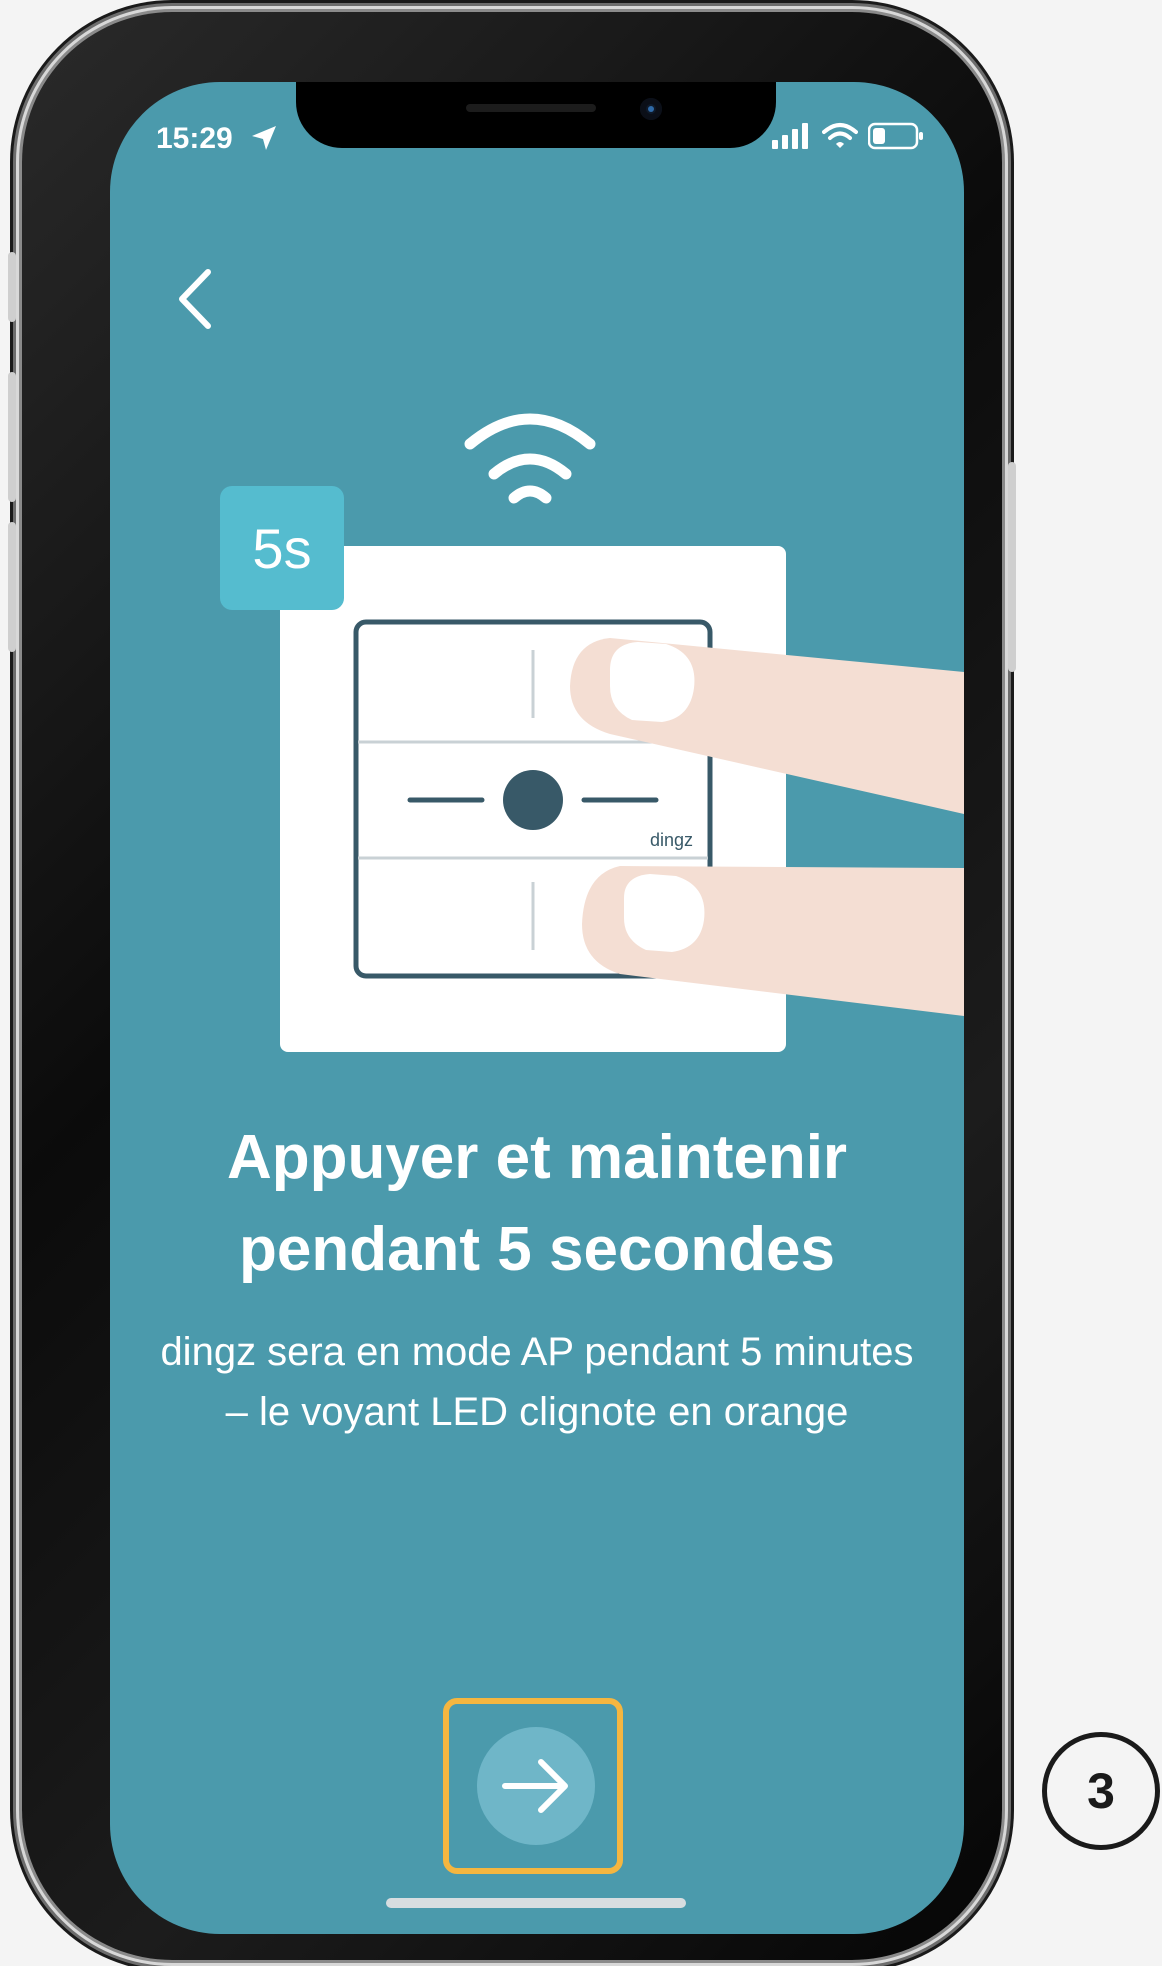  What do you see at coordinates (672, 840) in the screenshot?
I see `brand-label: dingz` at bounding box center [672, 840].